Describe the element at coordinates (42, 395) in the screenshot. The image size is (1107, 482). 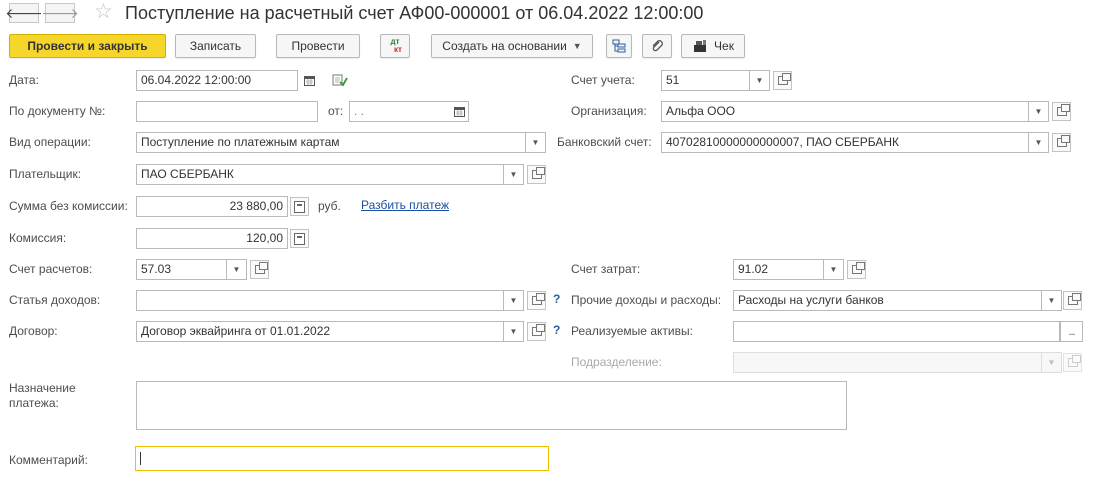
I see `payment-purpose-label: Назначение платежа:` at that location.